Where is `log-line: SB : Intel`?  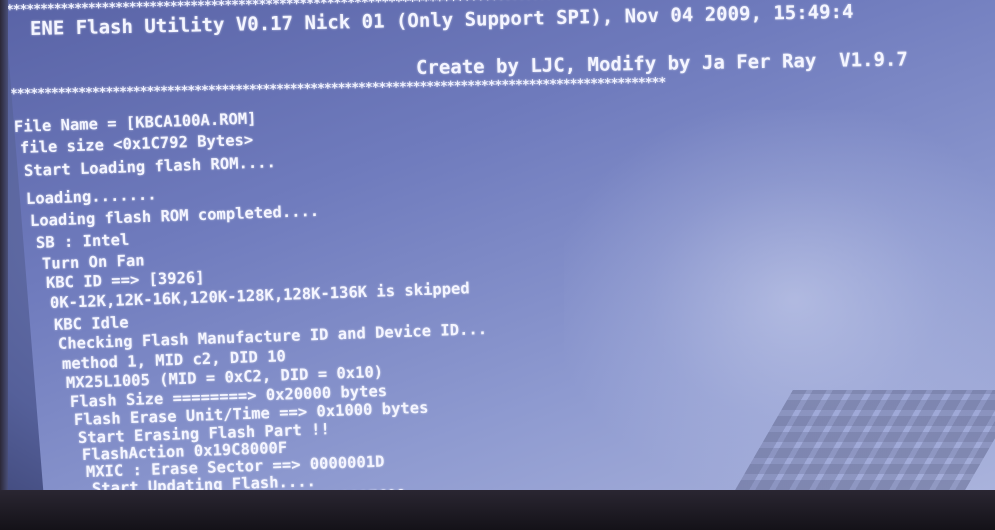 log-line: SB : Intel is located at coordinates (82, 241).